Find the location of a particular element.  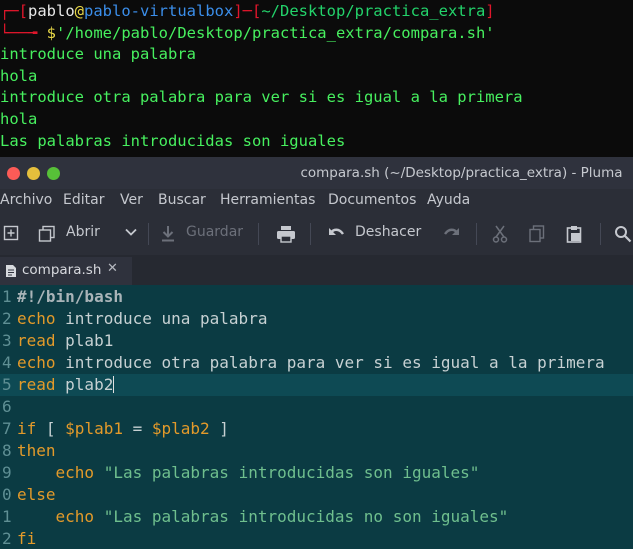

open-documents-icon is located at coordinates (46, 233).